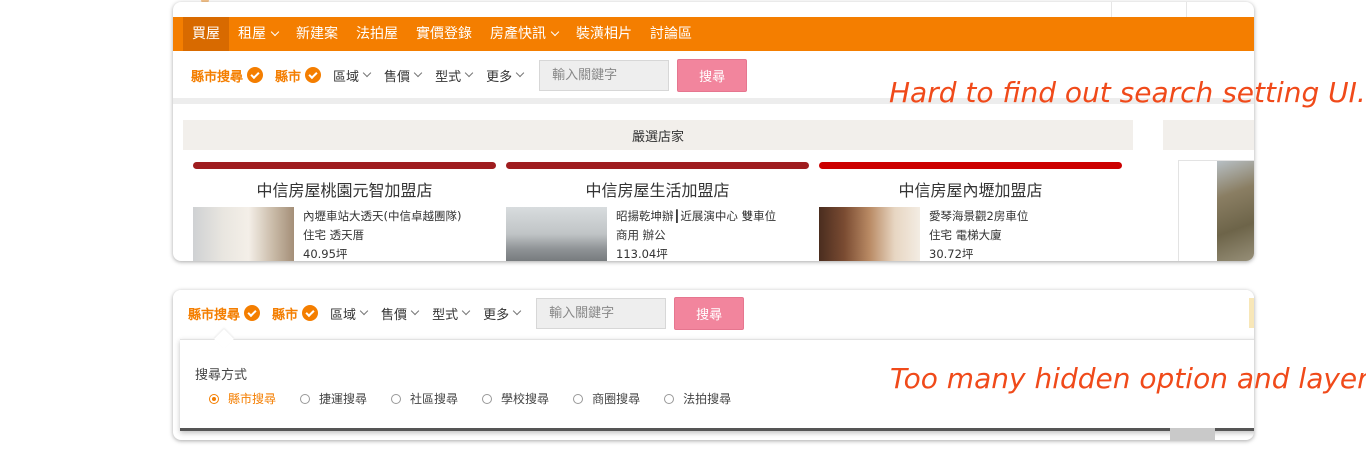 Image resolution: width=1366 pixels, height=452 pixels. I want to click on option-label: 學校搜尋, so click(525, 399).